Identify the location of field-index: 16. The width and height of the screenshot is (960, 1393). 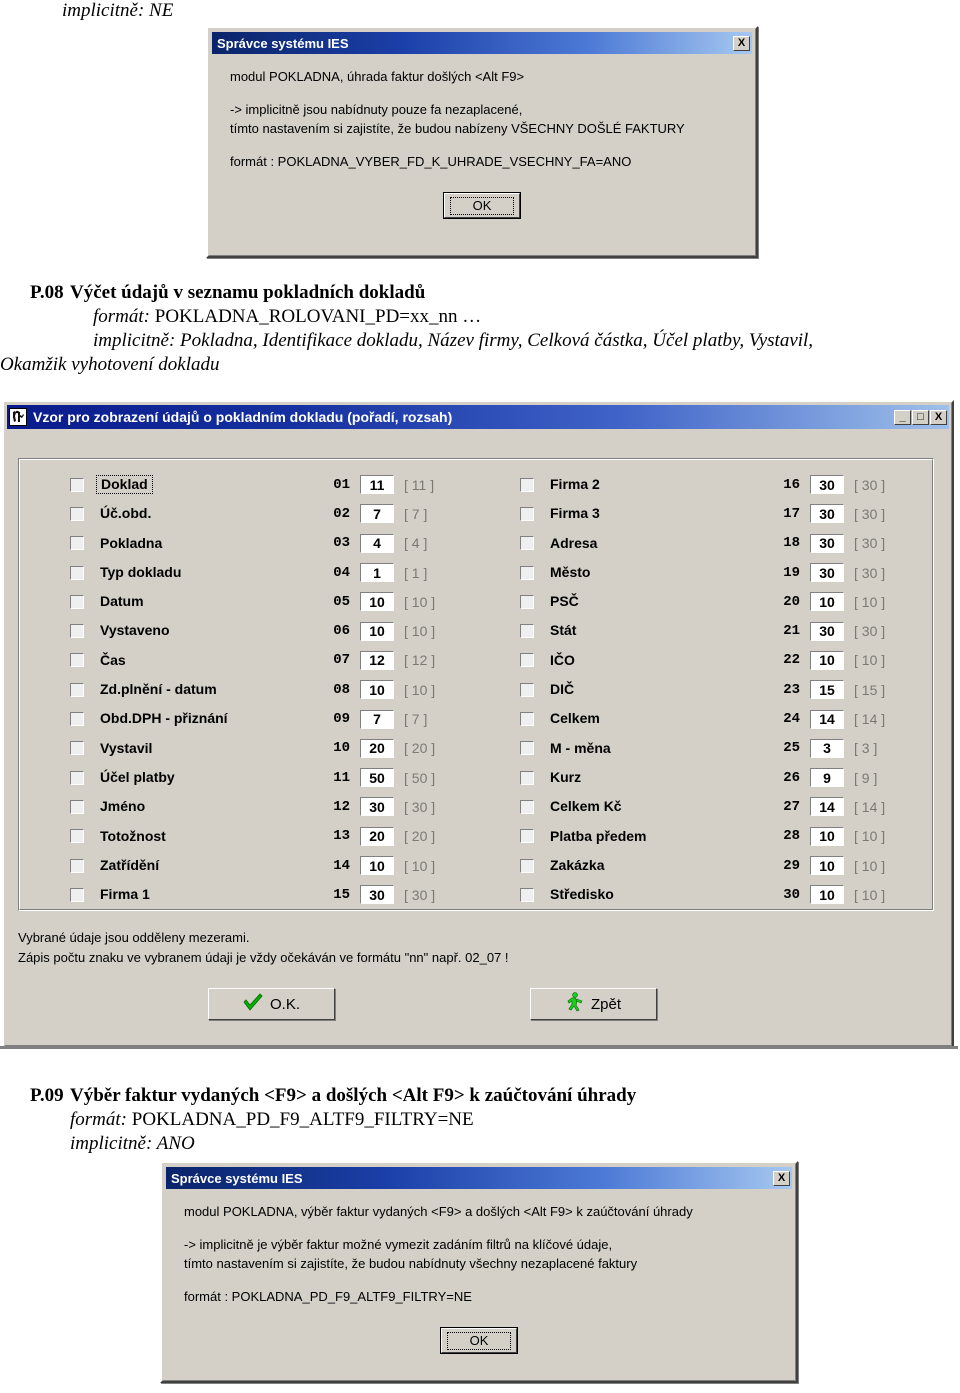
(791, 484).